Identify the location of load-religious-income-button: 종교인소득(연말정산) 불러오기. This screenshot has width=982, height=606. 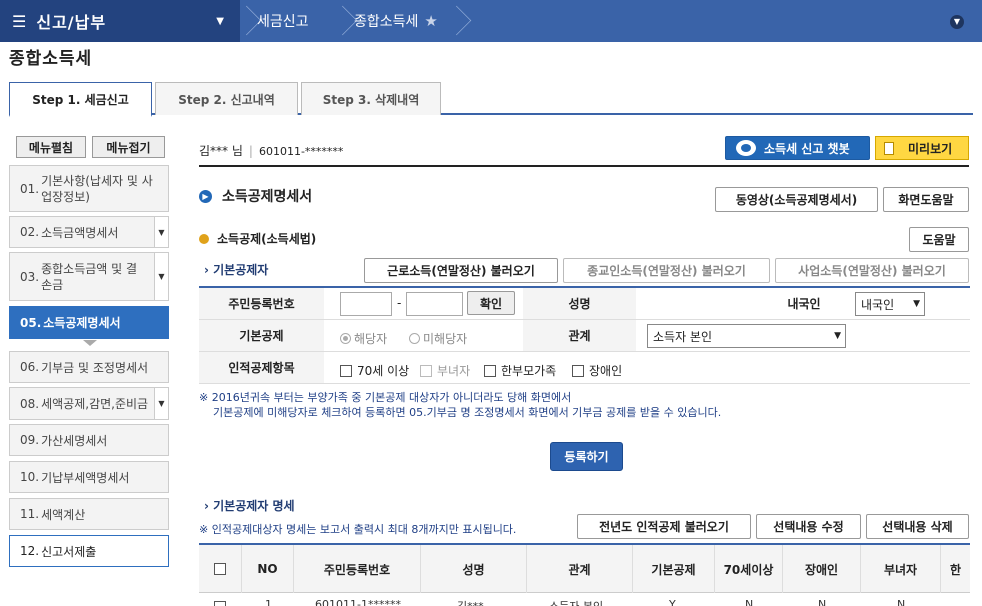
(666, 270).